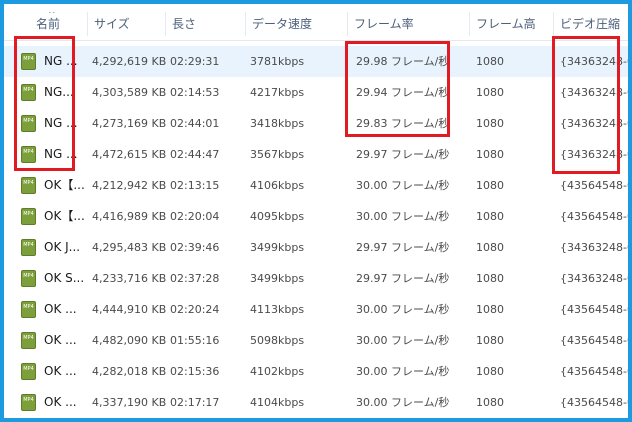 The image size is (632, 422). What do you see at coordinates (277, 309) in the screenshot?
I see `data-rate-cell: 4113kbps` at bounding box center [277, 309].